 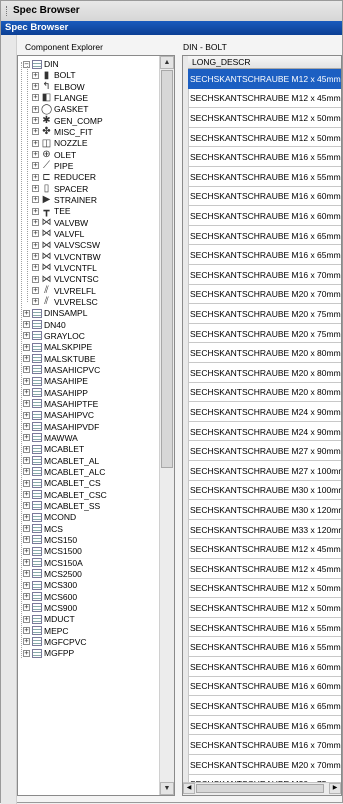 I want to click on tree-node-component: + ✱ GEN_COMP, so click(x=67, y=121).